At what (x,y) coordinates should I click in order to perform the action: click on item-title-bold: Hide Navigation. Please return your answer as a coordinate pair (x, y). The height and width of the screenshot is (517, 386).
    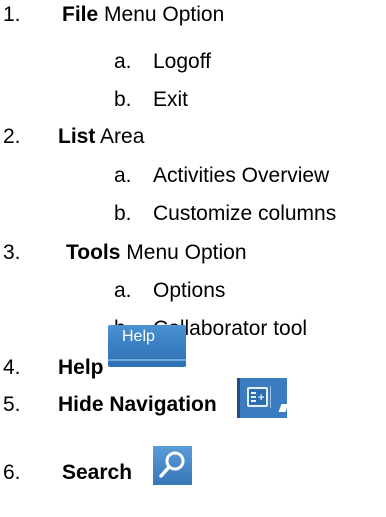
    Looking at the image, I should click on (137, 404).